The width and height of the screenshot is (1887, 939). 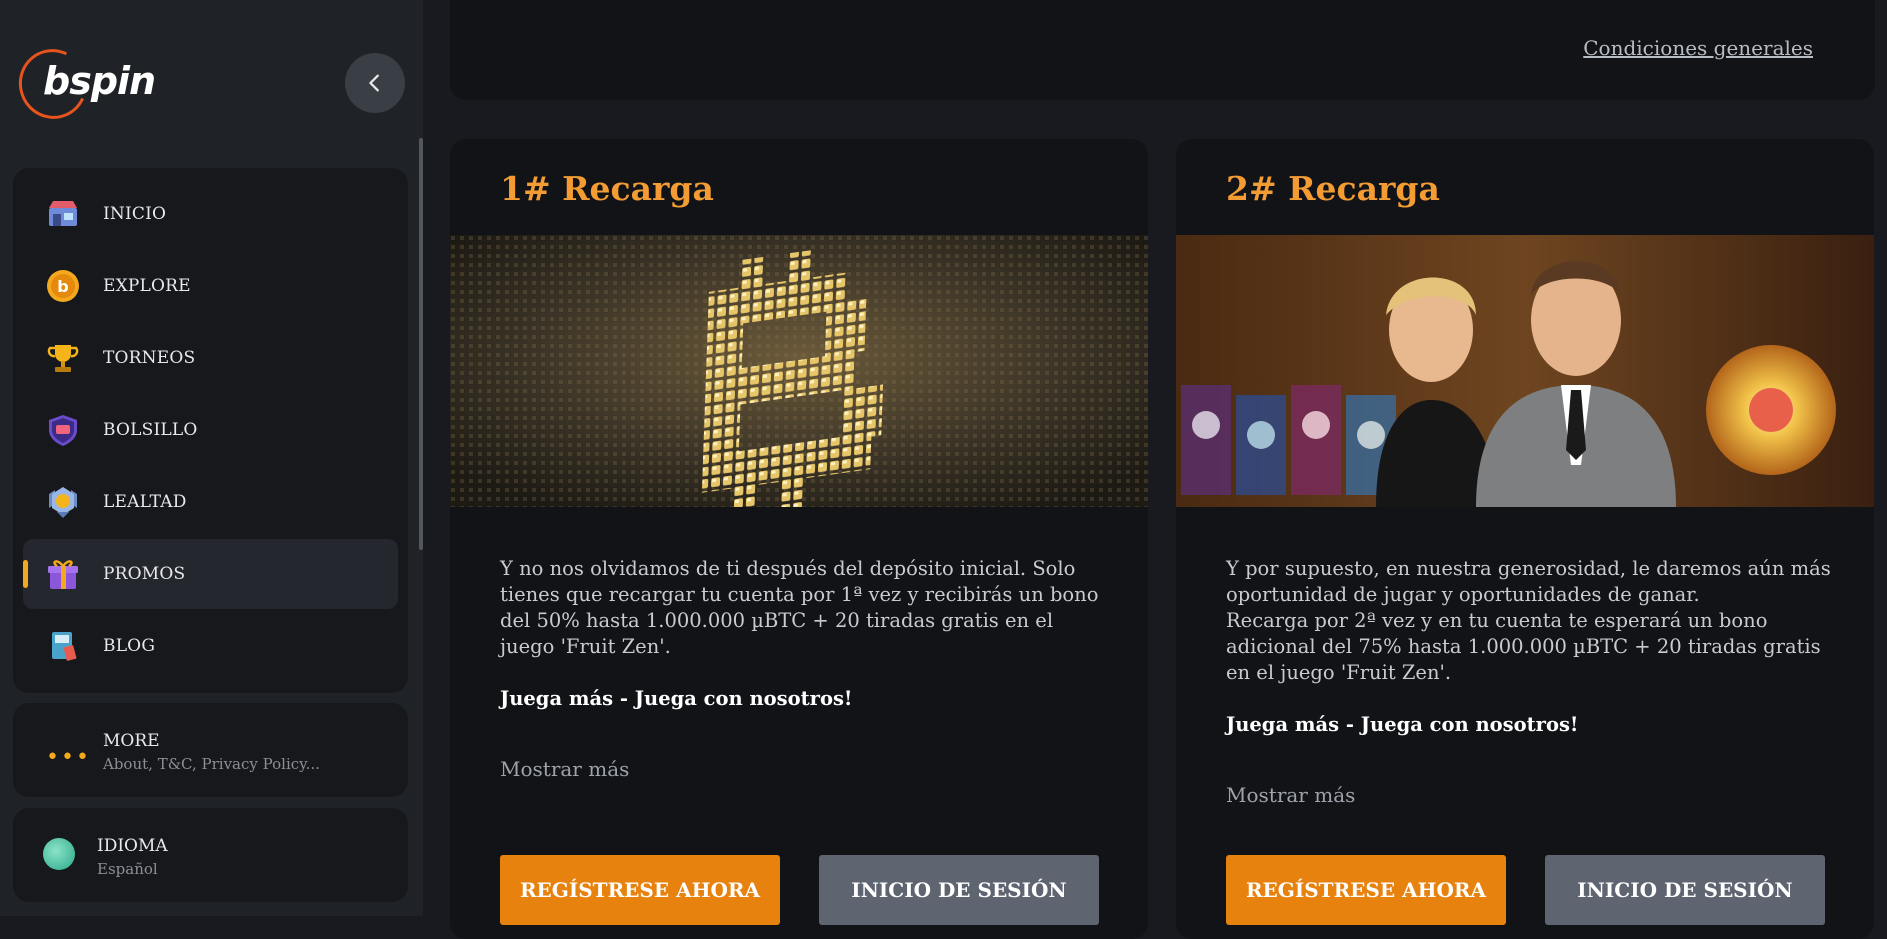 What do you see at coordinates (210, 574) in the screenshot?
I see `sidebar-item-promos: PROMOS` at bounding box center [210, 574].